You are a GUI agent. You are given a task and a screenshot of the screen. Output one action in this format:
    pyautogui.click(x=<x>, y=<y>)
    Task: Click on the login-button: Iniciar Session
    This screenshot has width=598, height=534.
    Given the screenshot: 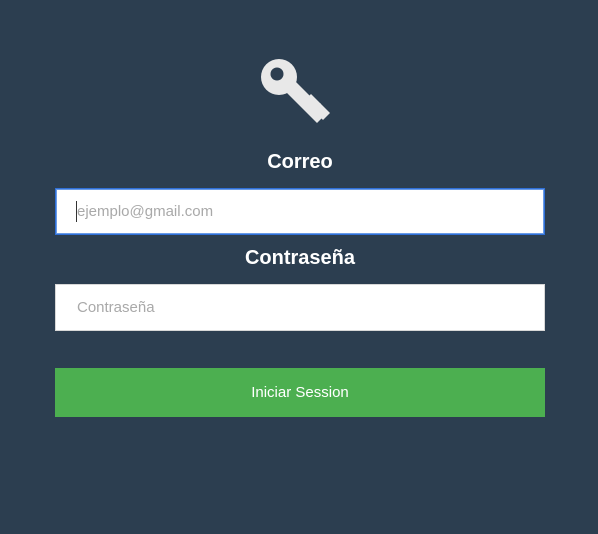 What is the action you would take?
    pyautogui.click(x=300, y=392)
    